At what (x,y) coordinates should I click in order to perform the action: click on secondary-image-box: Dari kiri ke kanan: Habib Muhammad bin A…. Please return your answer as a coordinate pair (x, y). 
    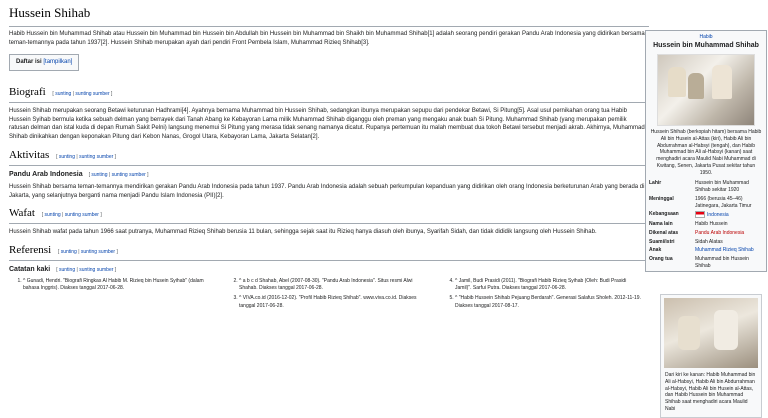
    Looking at the image, I should click on (711, 356).